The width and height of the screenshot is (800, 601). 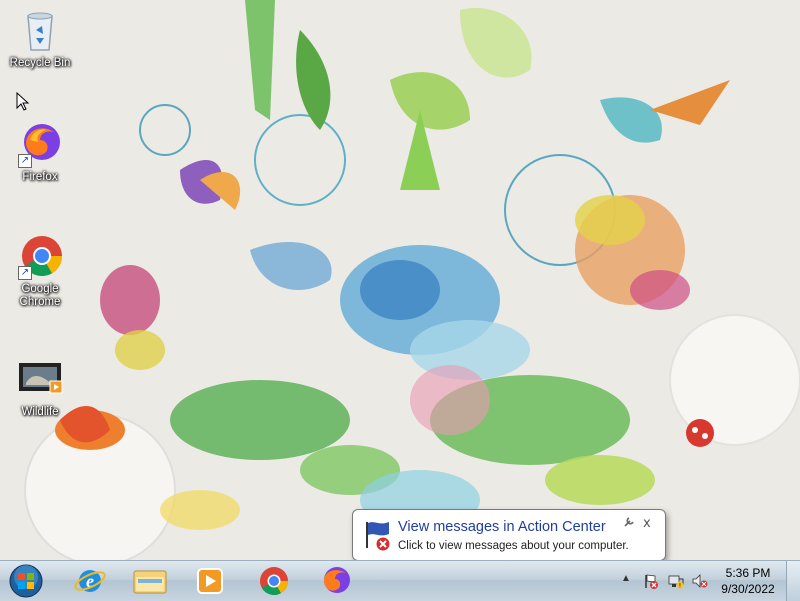 I want to click on taskbar: e ▲ ! 5:36 PM 9/30/2022, so click(x=400, y=580).